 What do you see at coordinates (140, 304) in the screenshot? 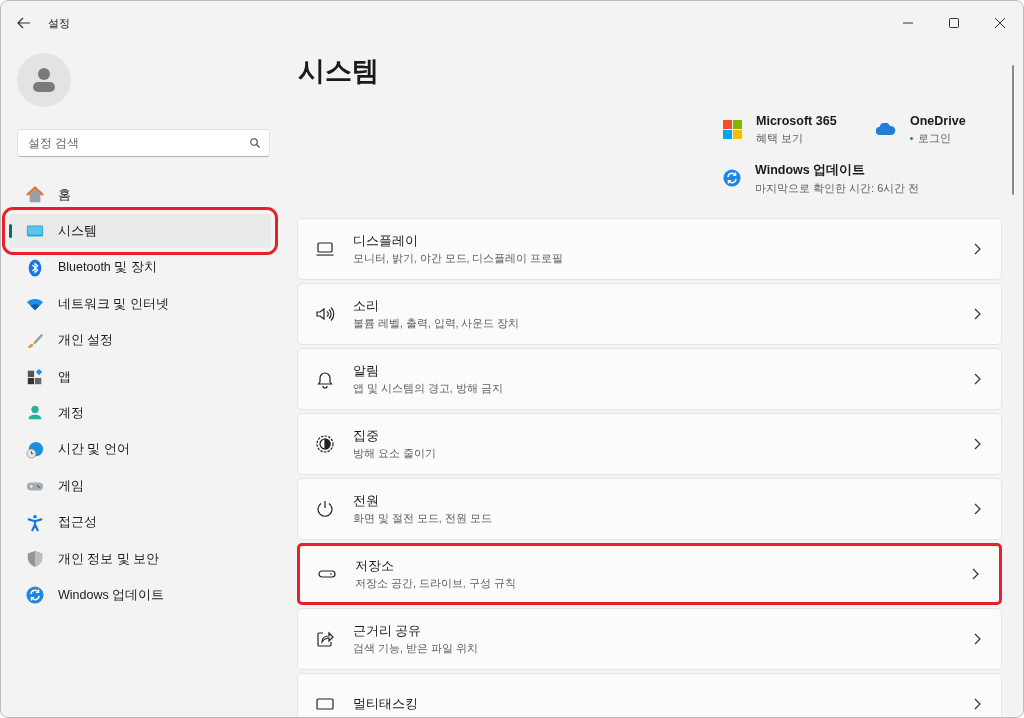
I see `sidebar-item: 네트워크 및 인터넷` at bounding box center [140, 304].